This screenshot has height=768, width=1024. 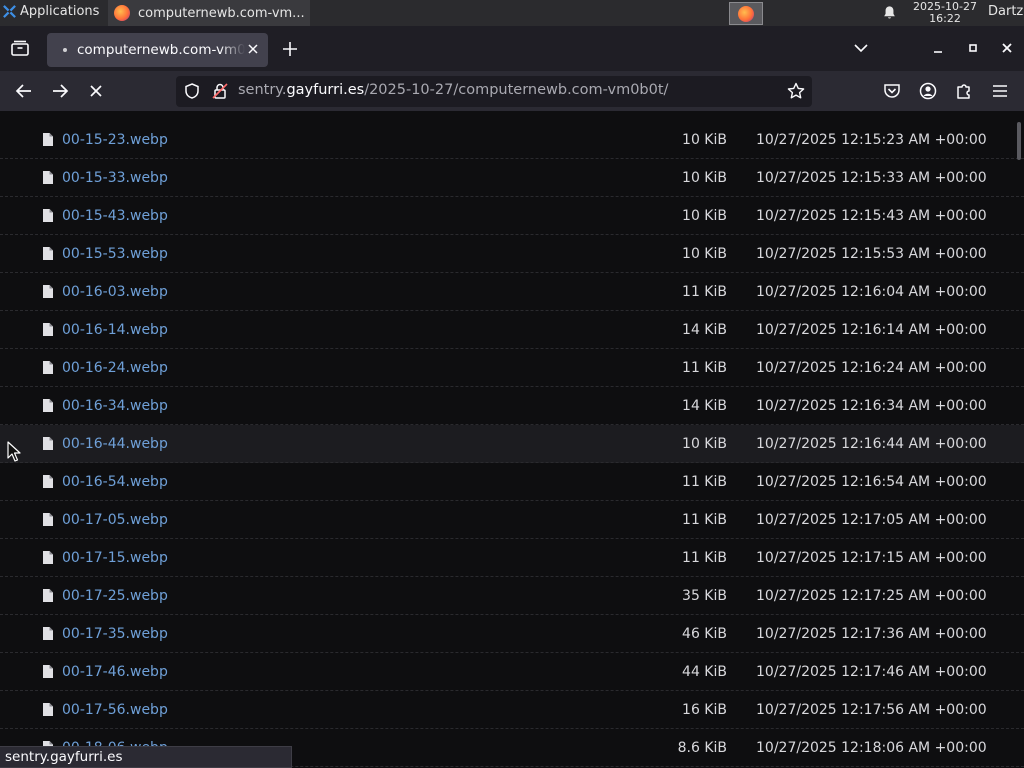 What do you see at coordinates (796, 91) in the screenshot?
I see `bookmark-star-icon` at bounding box center [796, 91].